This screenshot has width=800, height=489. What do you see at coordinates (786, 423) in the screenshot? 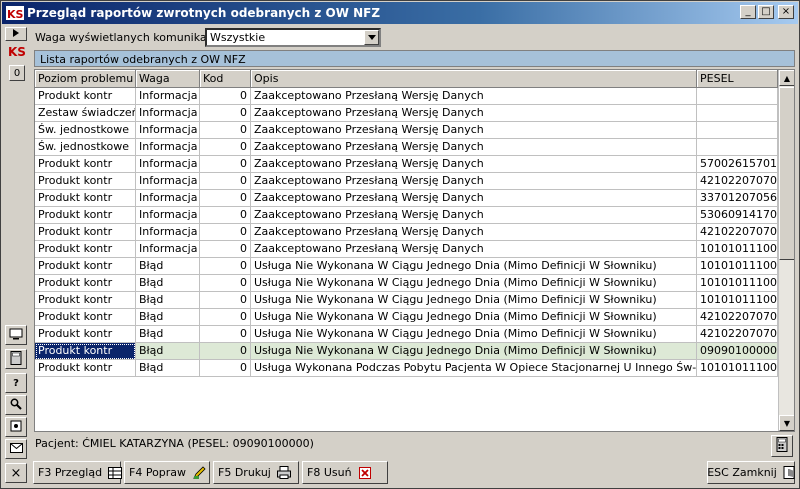
I see `scroll-down-button: ▼` at bounding box center [786, 423].